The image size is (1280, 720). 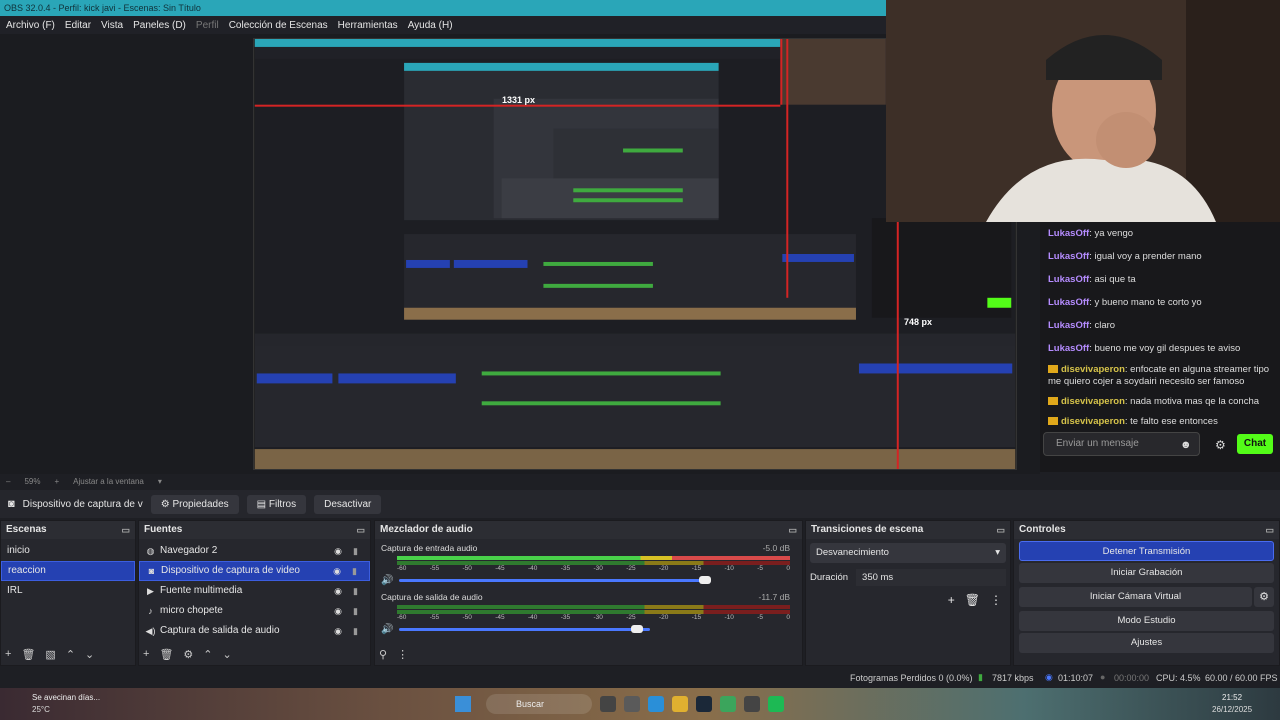 I want to click on taskbar-search: Buscar, so click(x=539, y=704).